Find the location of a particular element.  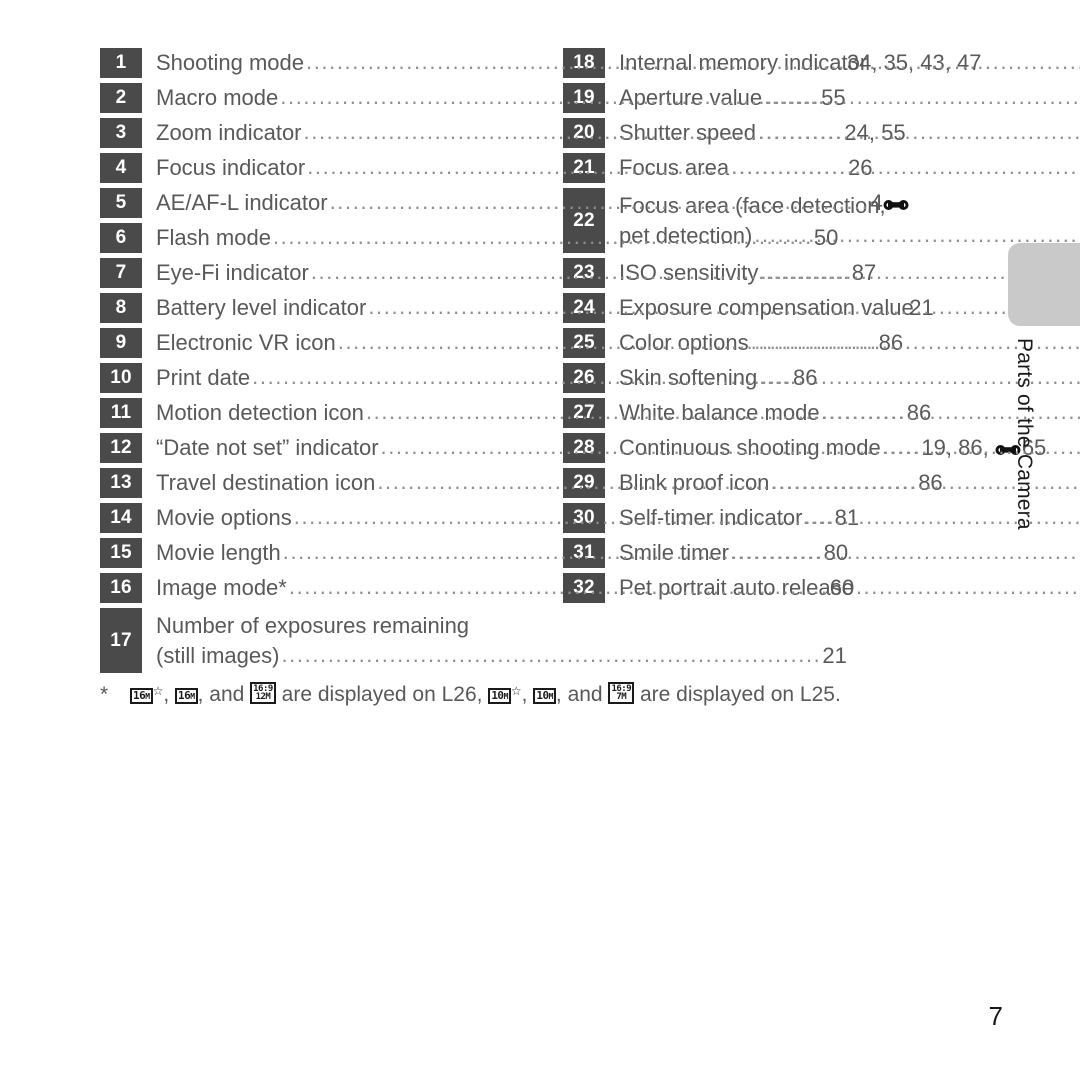

index-entry-label: Macro mode is located at coordinates (217, 97).